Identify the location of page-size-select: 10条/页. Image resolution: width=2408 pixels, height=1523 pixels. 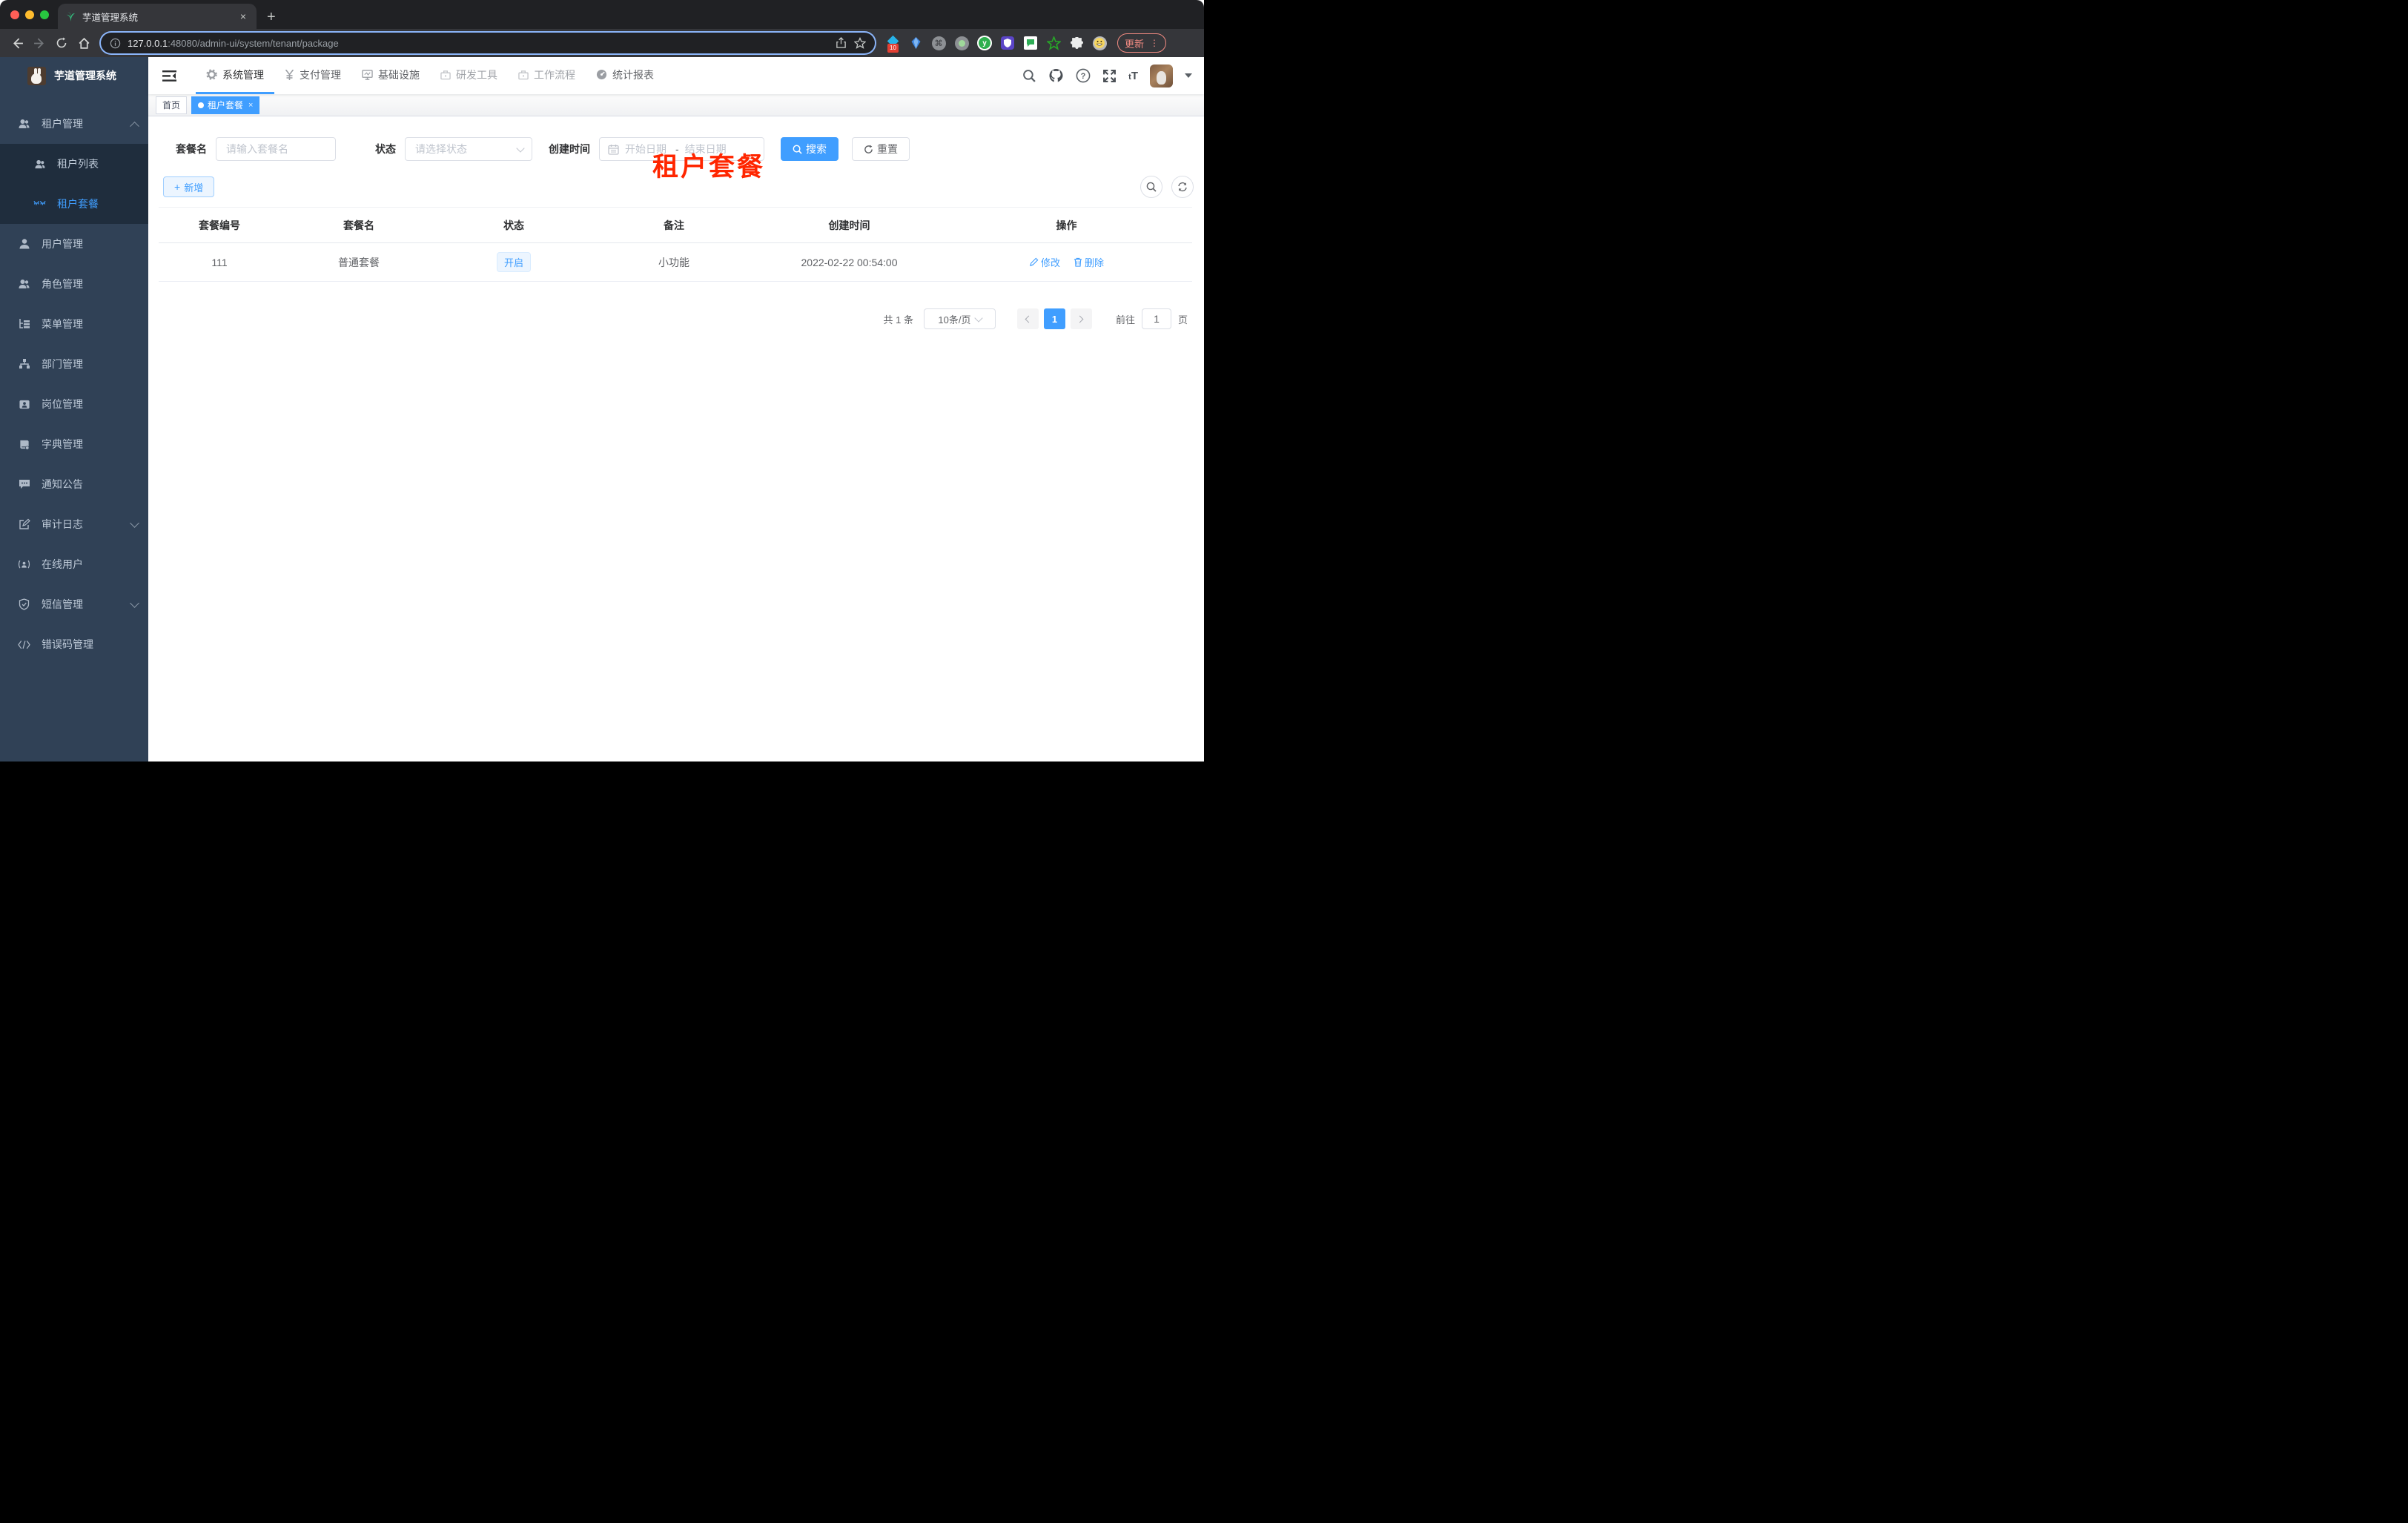
(959, 318).